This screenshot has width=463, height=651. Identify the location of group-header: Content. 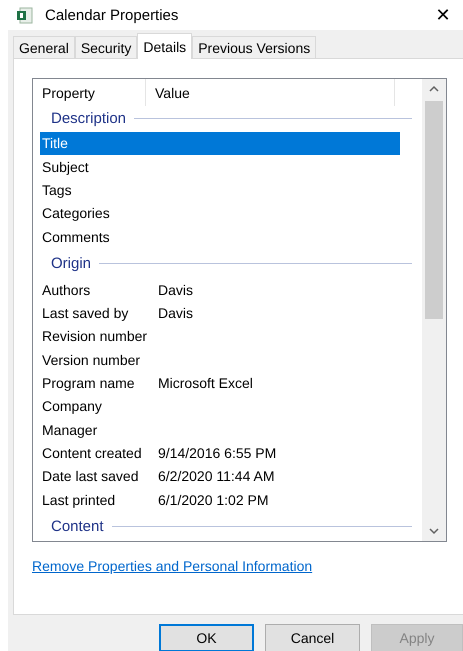
(77, 526).